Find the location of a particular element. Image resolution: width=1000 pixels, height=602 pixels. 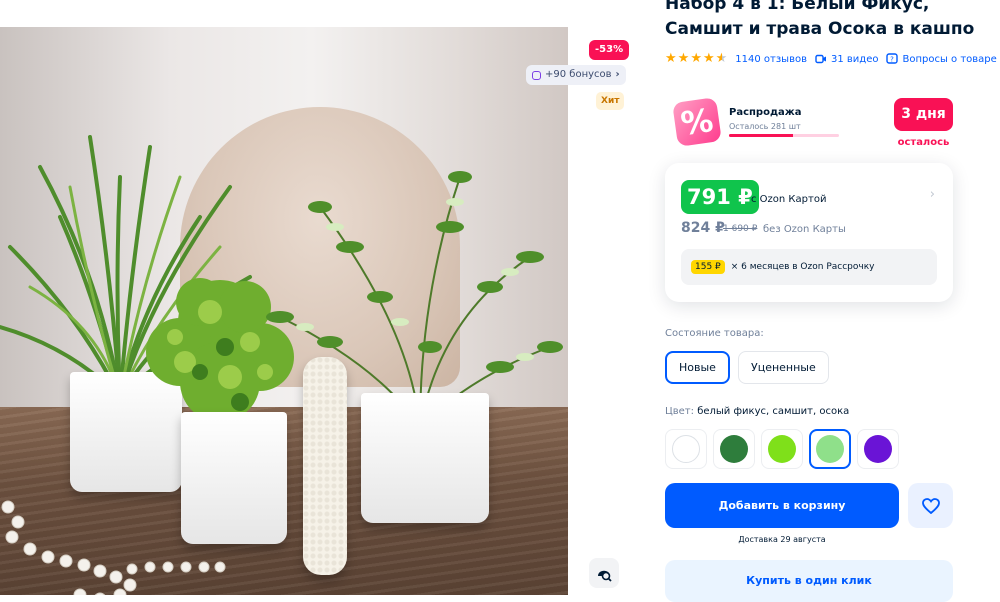

bonus-text: +90 бонусов is located at coordinates (578, 74).